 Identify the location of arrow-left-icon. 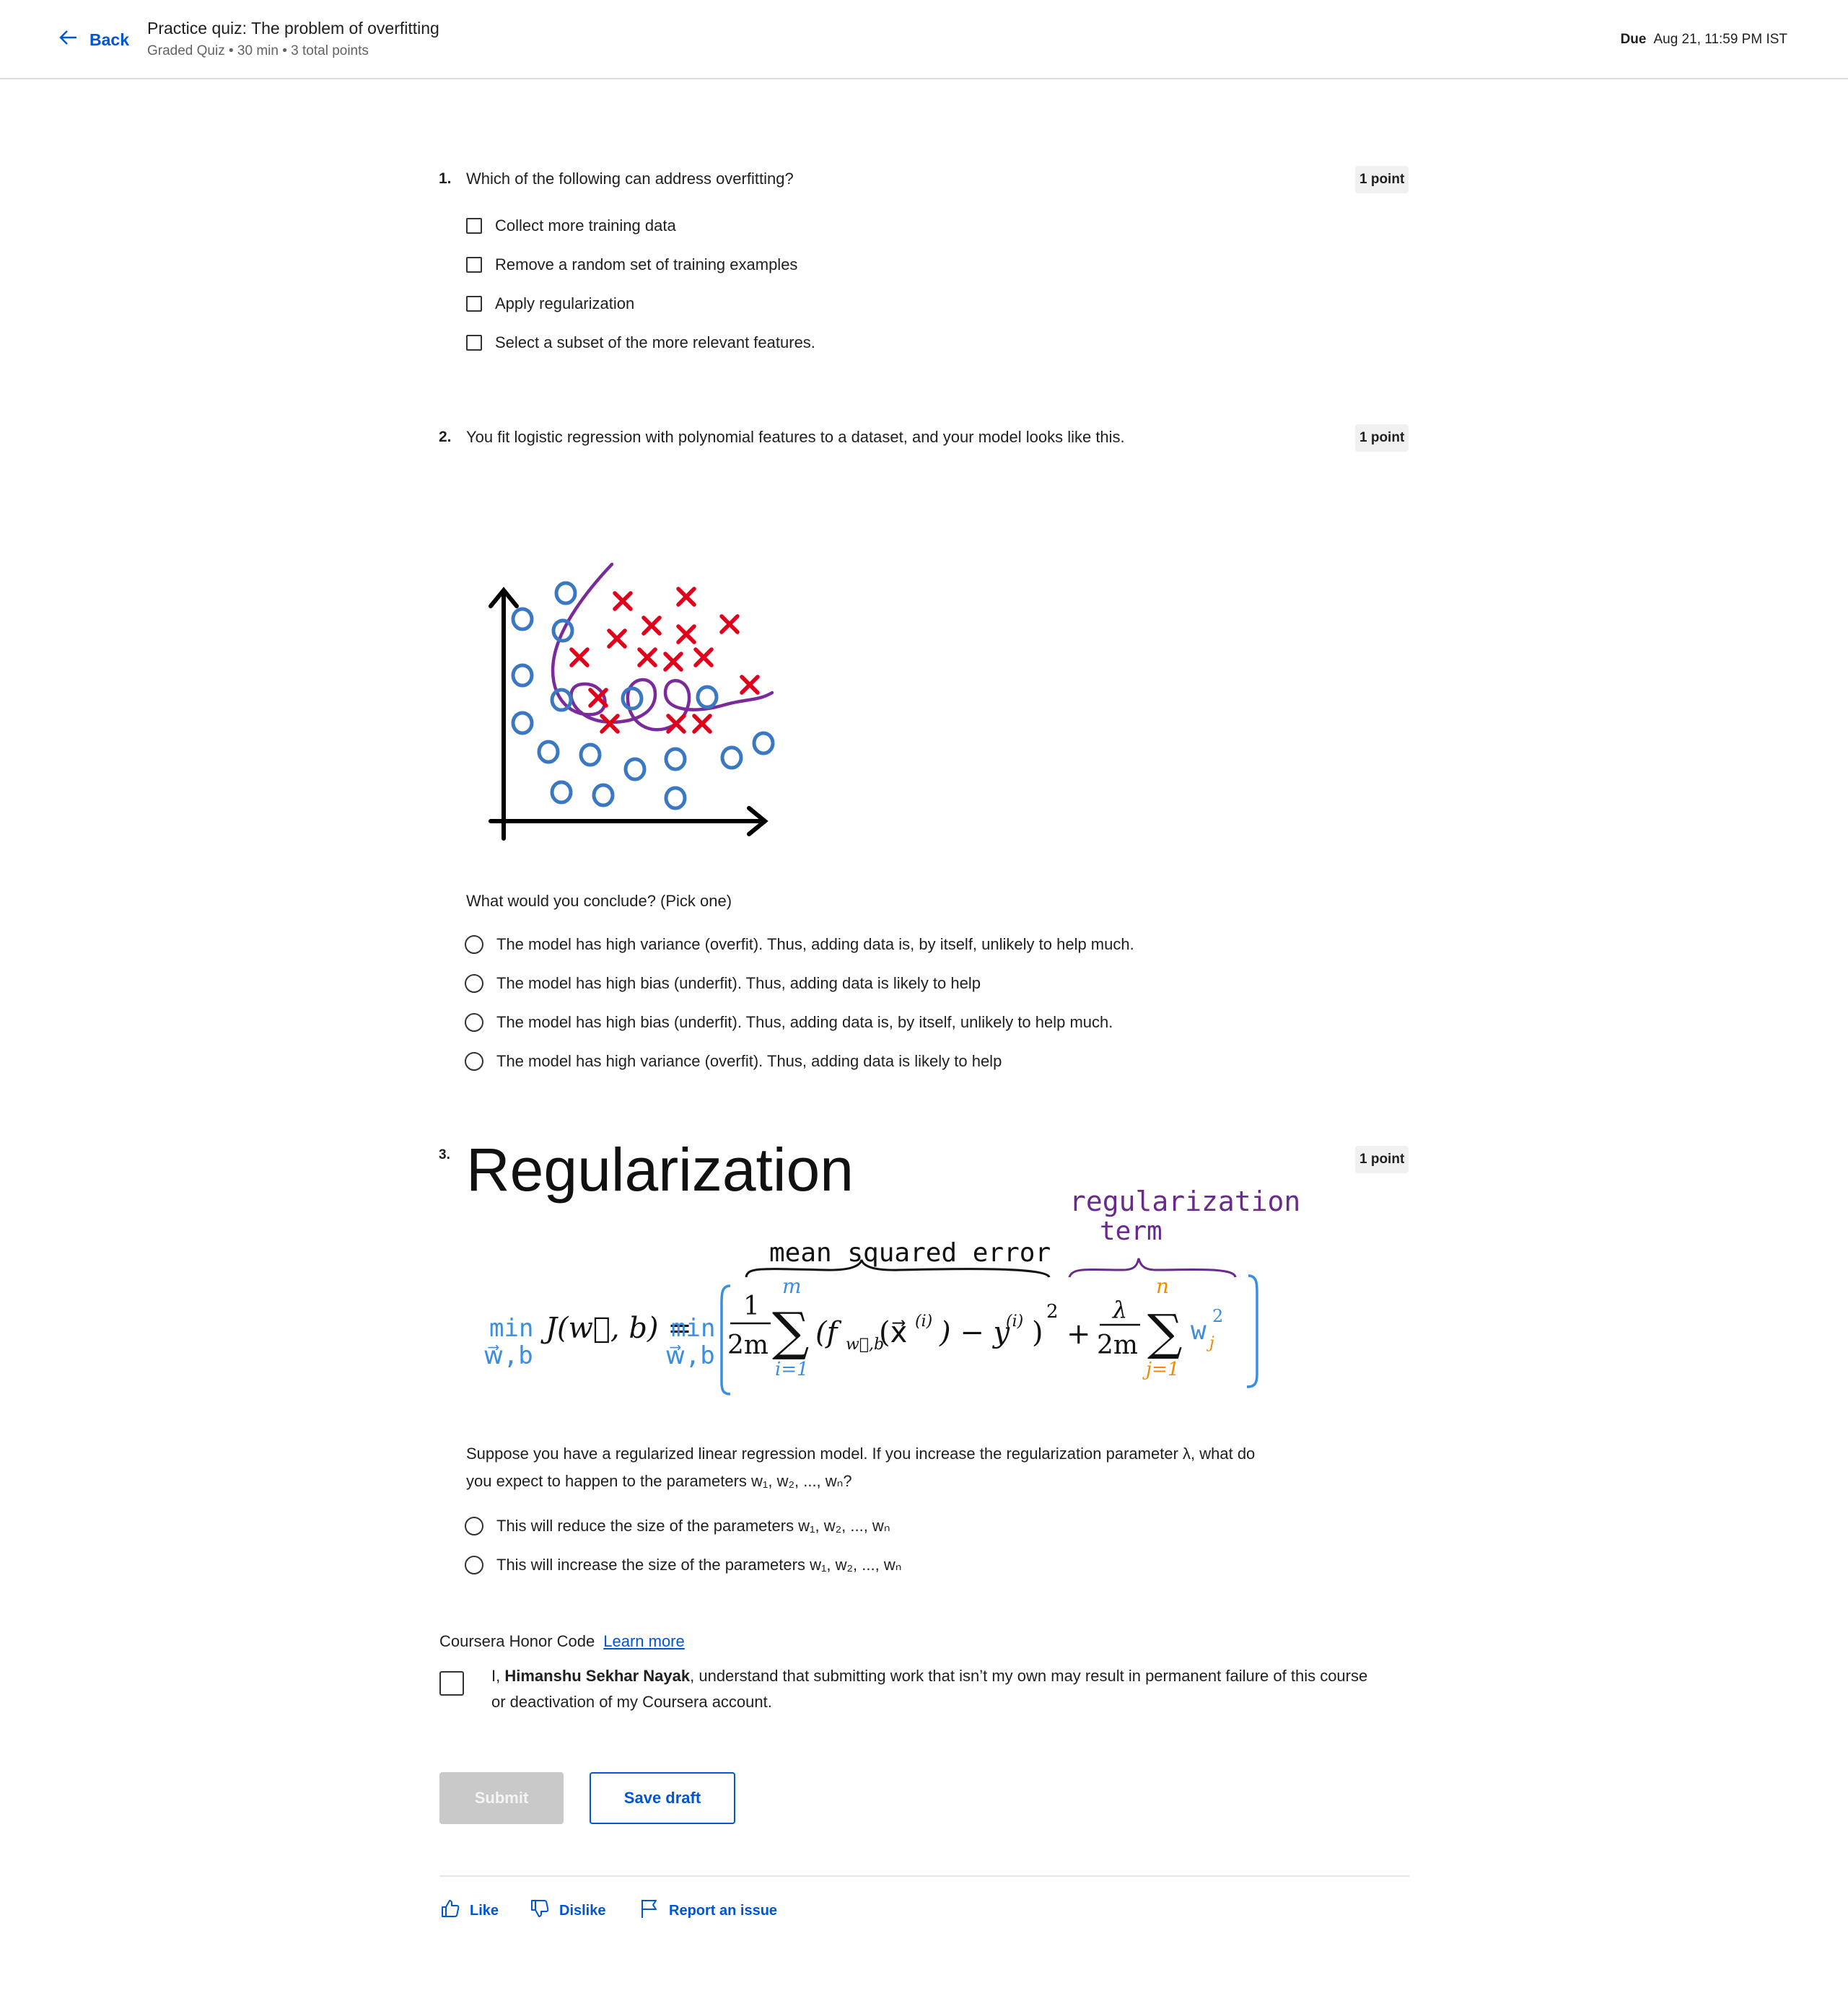
(67, 39).